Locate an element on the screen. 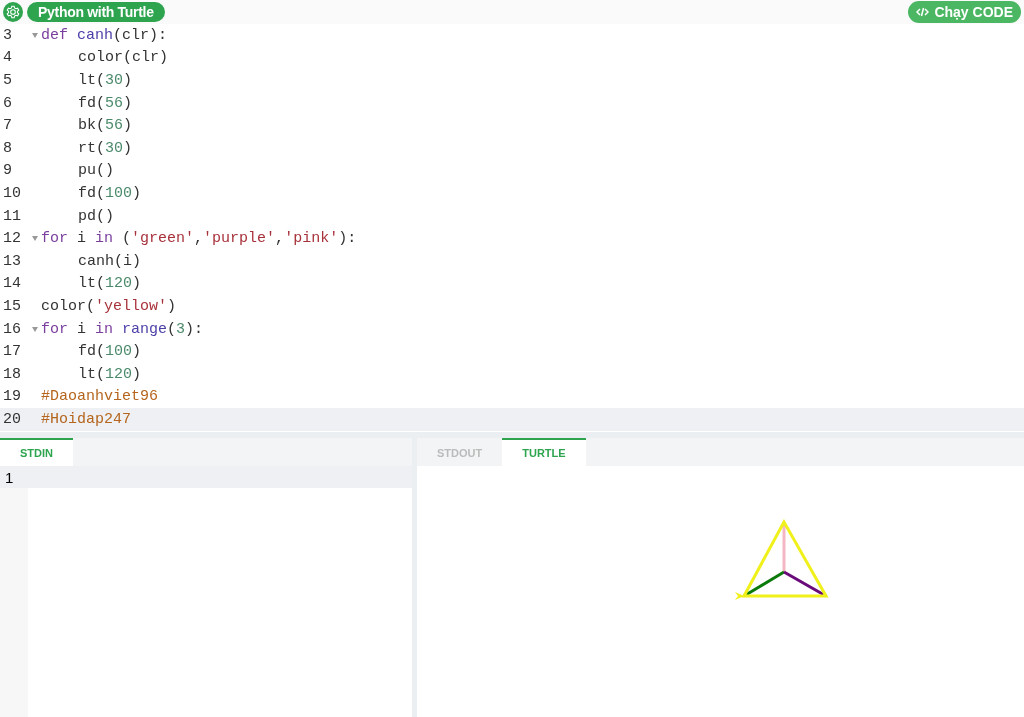  line-number: 13 is located at coordinates (12, 261).